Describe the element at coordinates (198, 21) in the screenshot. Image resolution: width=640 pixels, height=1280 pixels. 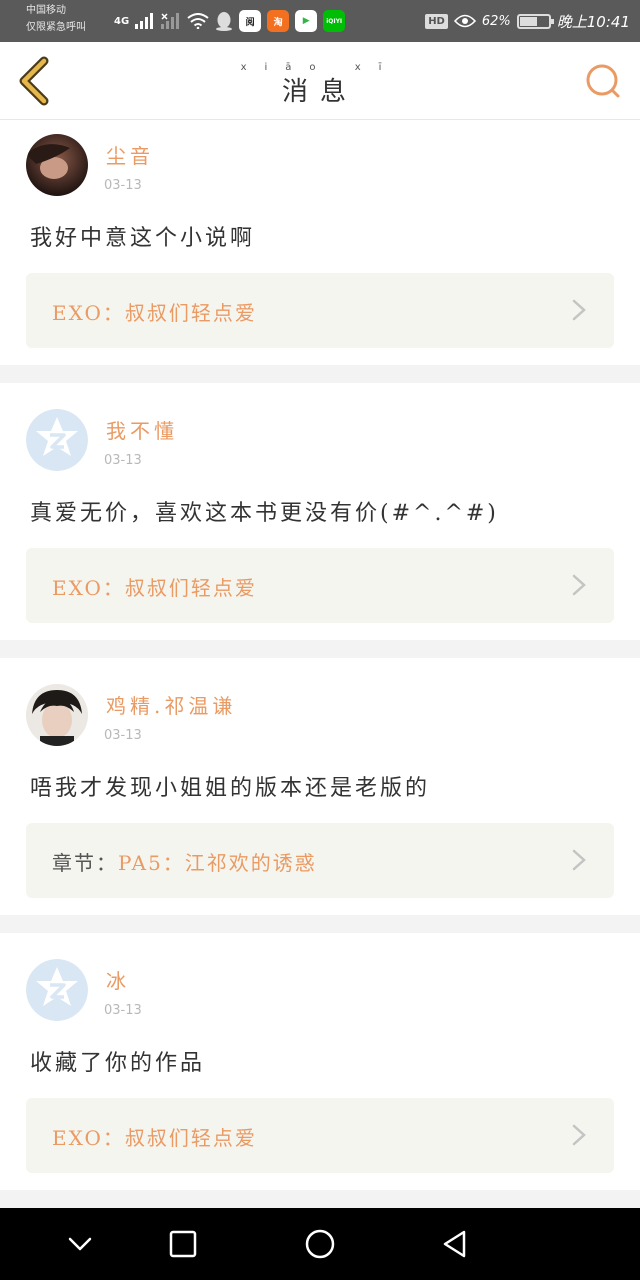
I see `wifi-icon` at that location.